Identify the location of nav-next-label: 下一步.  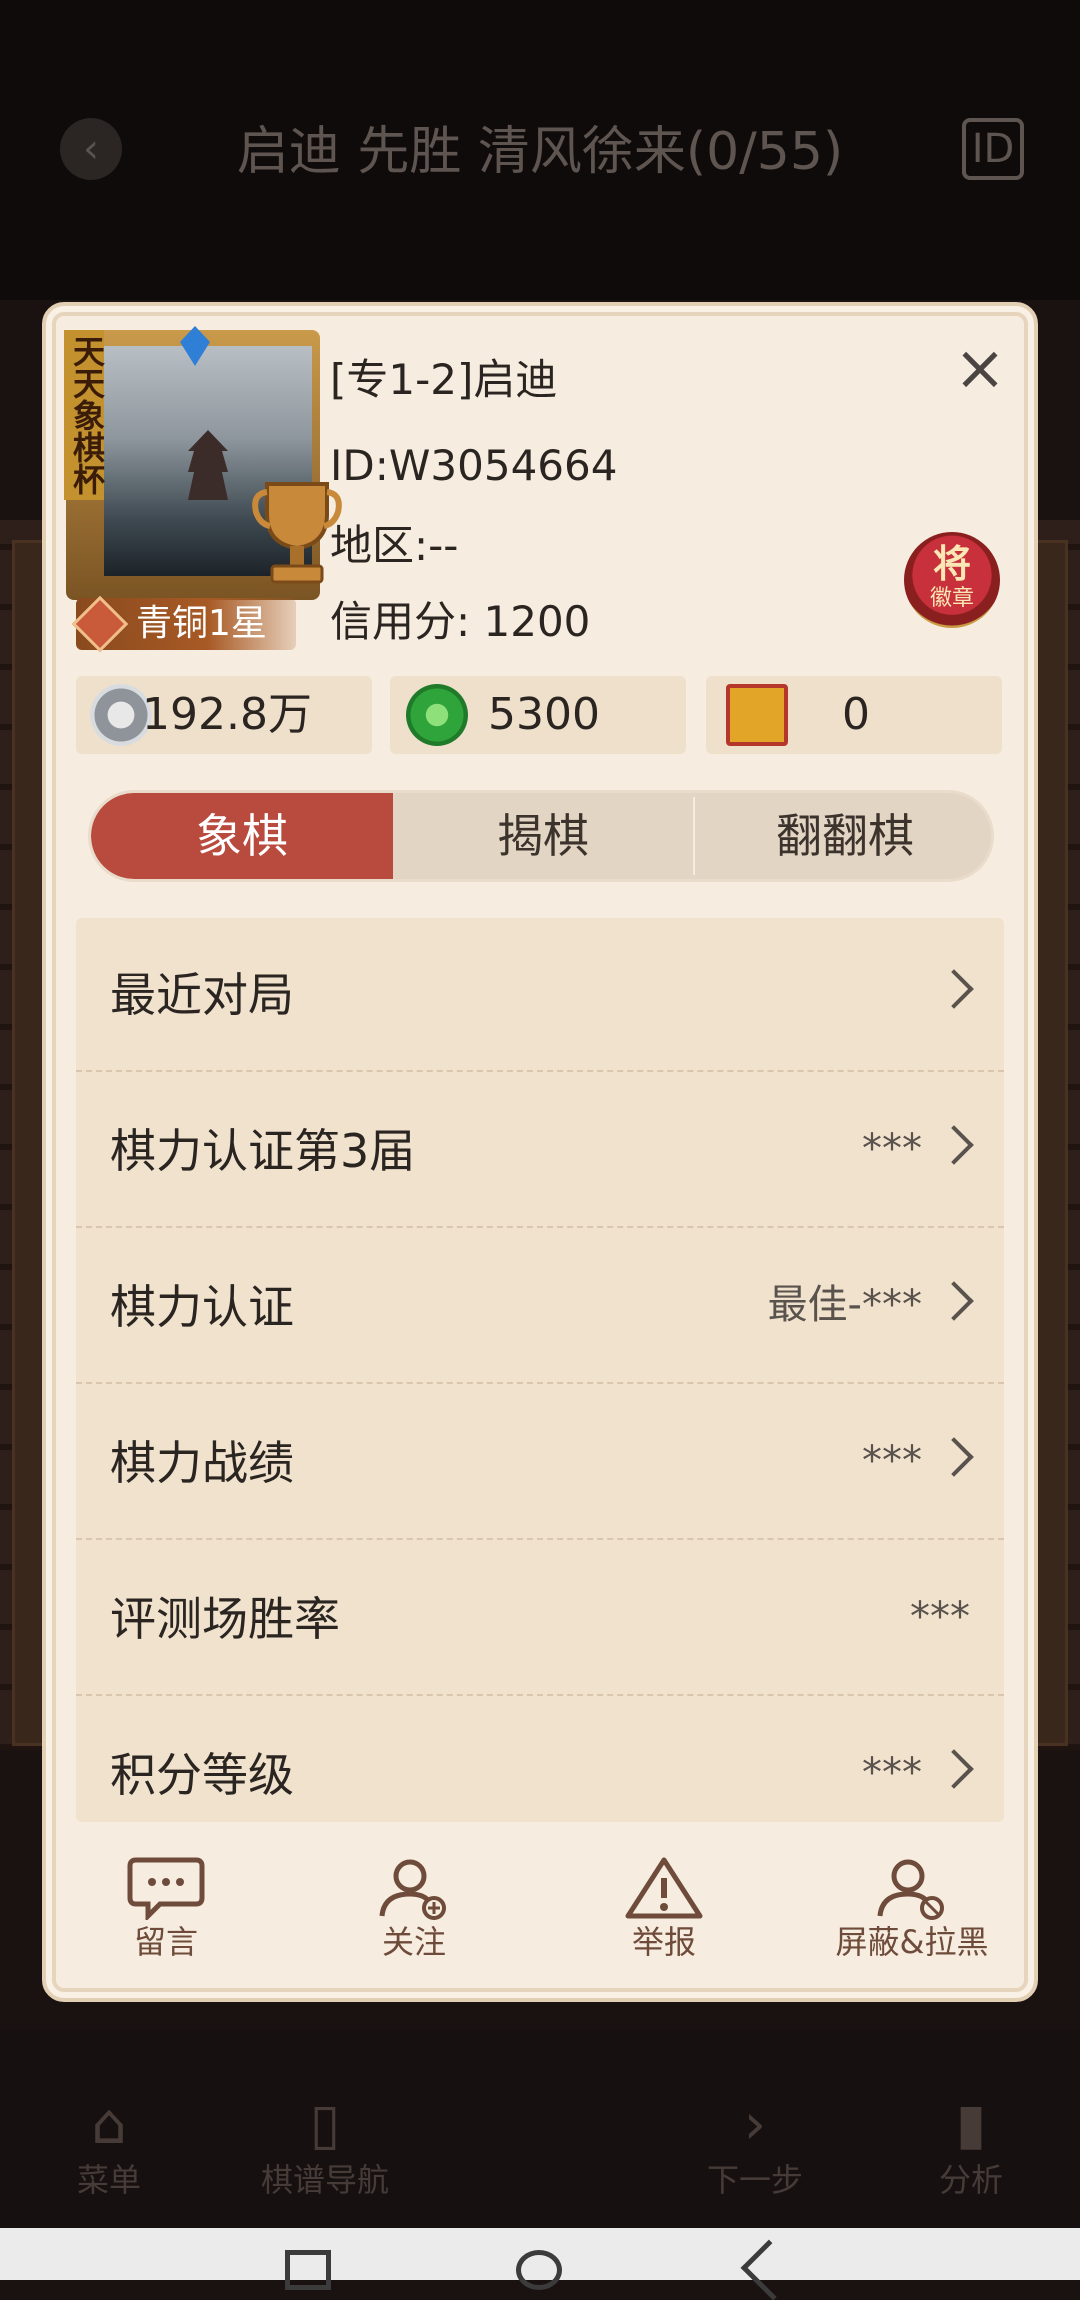
(754, 2180).